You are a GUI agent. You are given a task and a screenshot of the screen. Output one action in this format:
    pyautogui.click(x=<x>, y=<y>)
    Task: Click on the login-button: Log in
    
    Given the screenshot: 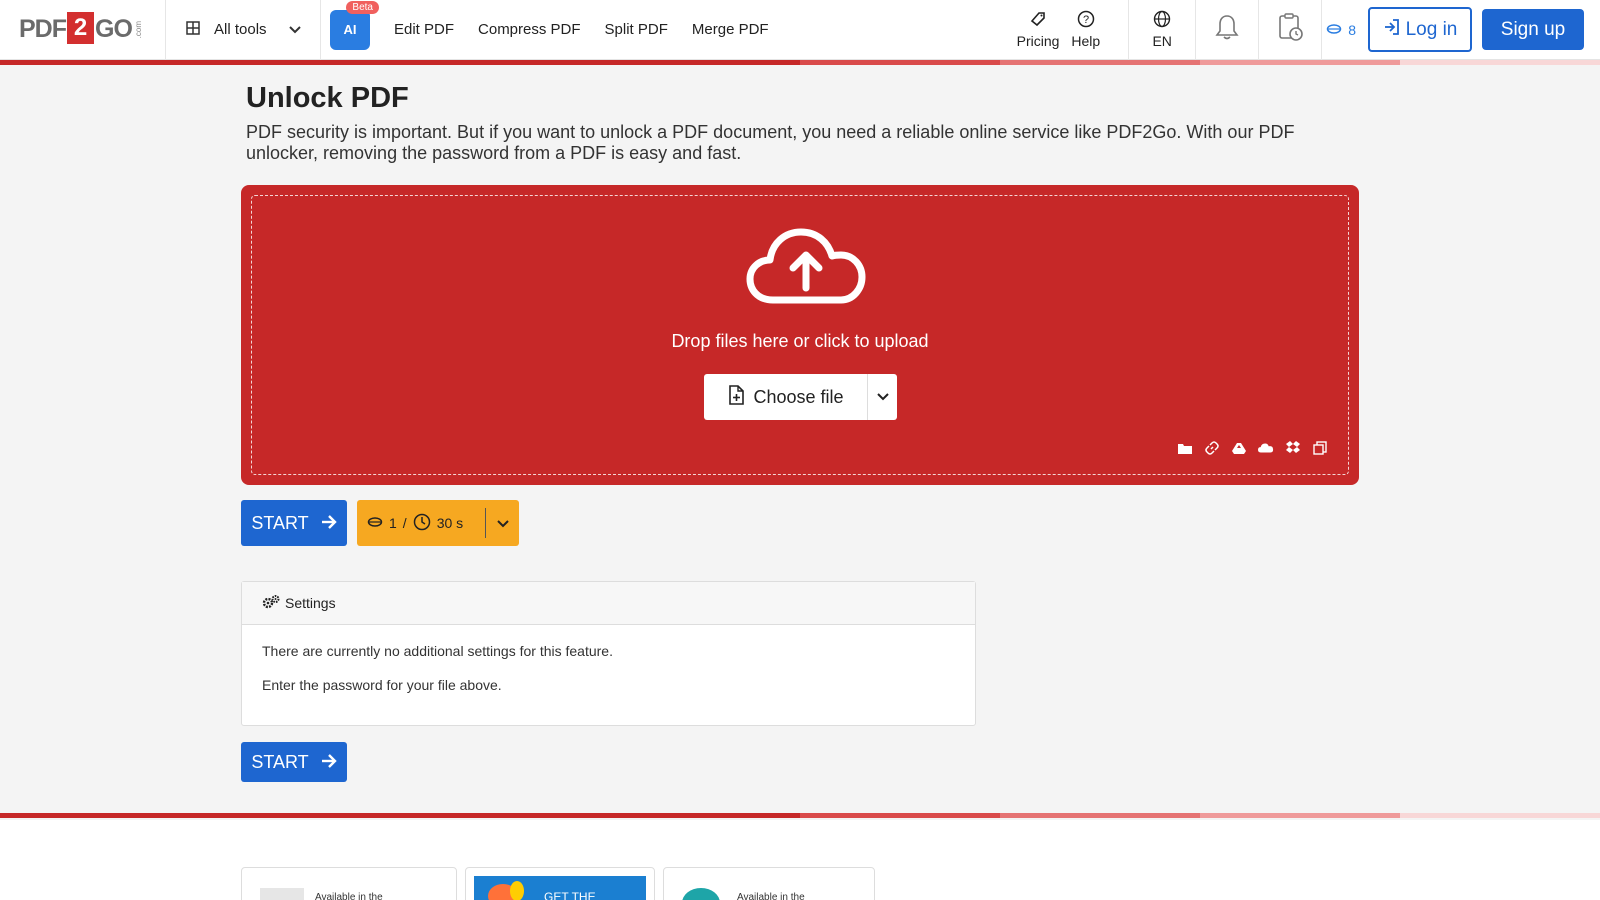 What is the action you would take?
    pyautogui.click(x=1420, y=29)
    